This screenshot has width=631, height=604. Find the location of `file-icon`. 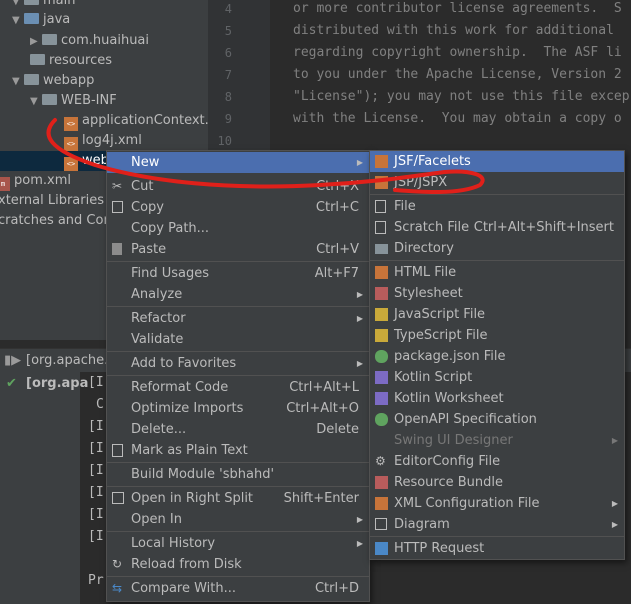

file-icon is located at coordinates (380, 206).